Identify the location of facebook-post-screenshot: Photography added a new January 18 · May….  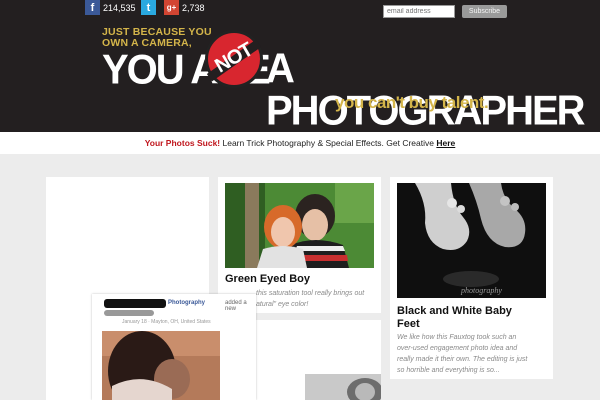
(174, 347).